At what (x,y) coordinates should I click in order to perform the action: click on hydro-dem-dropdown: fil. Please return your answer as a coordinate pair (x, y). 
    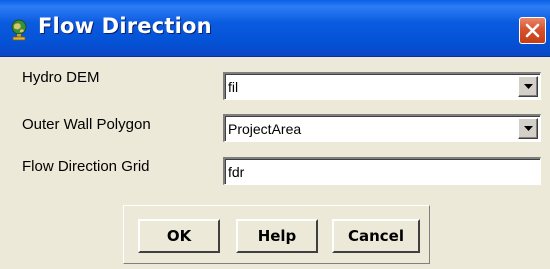
    Looking at the image, I should click on (382, 86).